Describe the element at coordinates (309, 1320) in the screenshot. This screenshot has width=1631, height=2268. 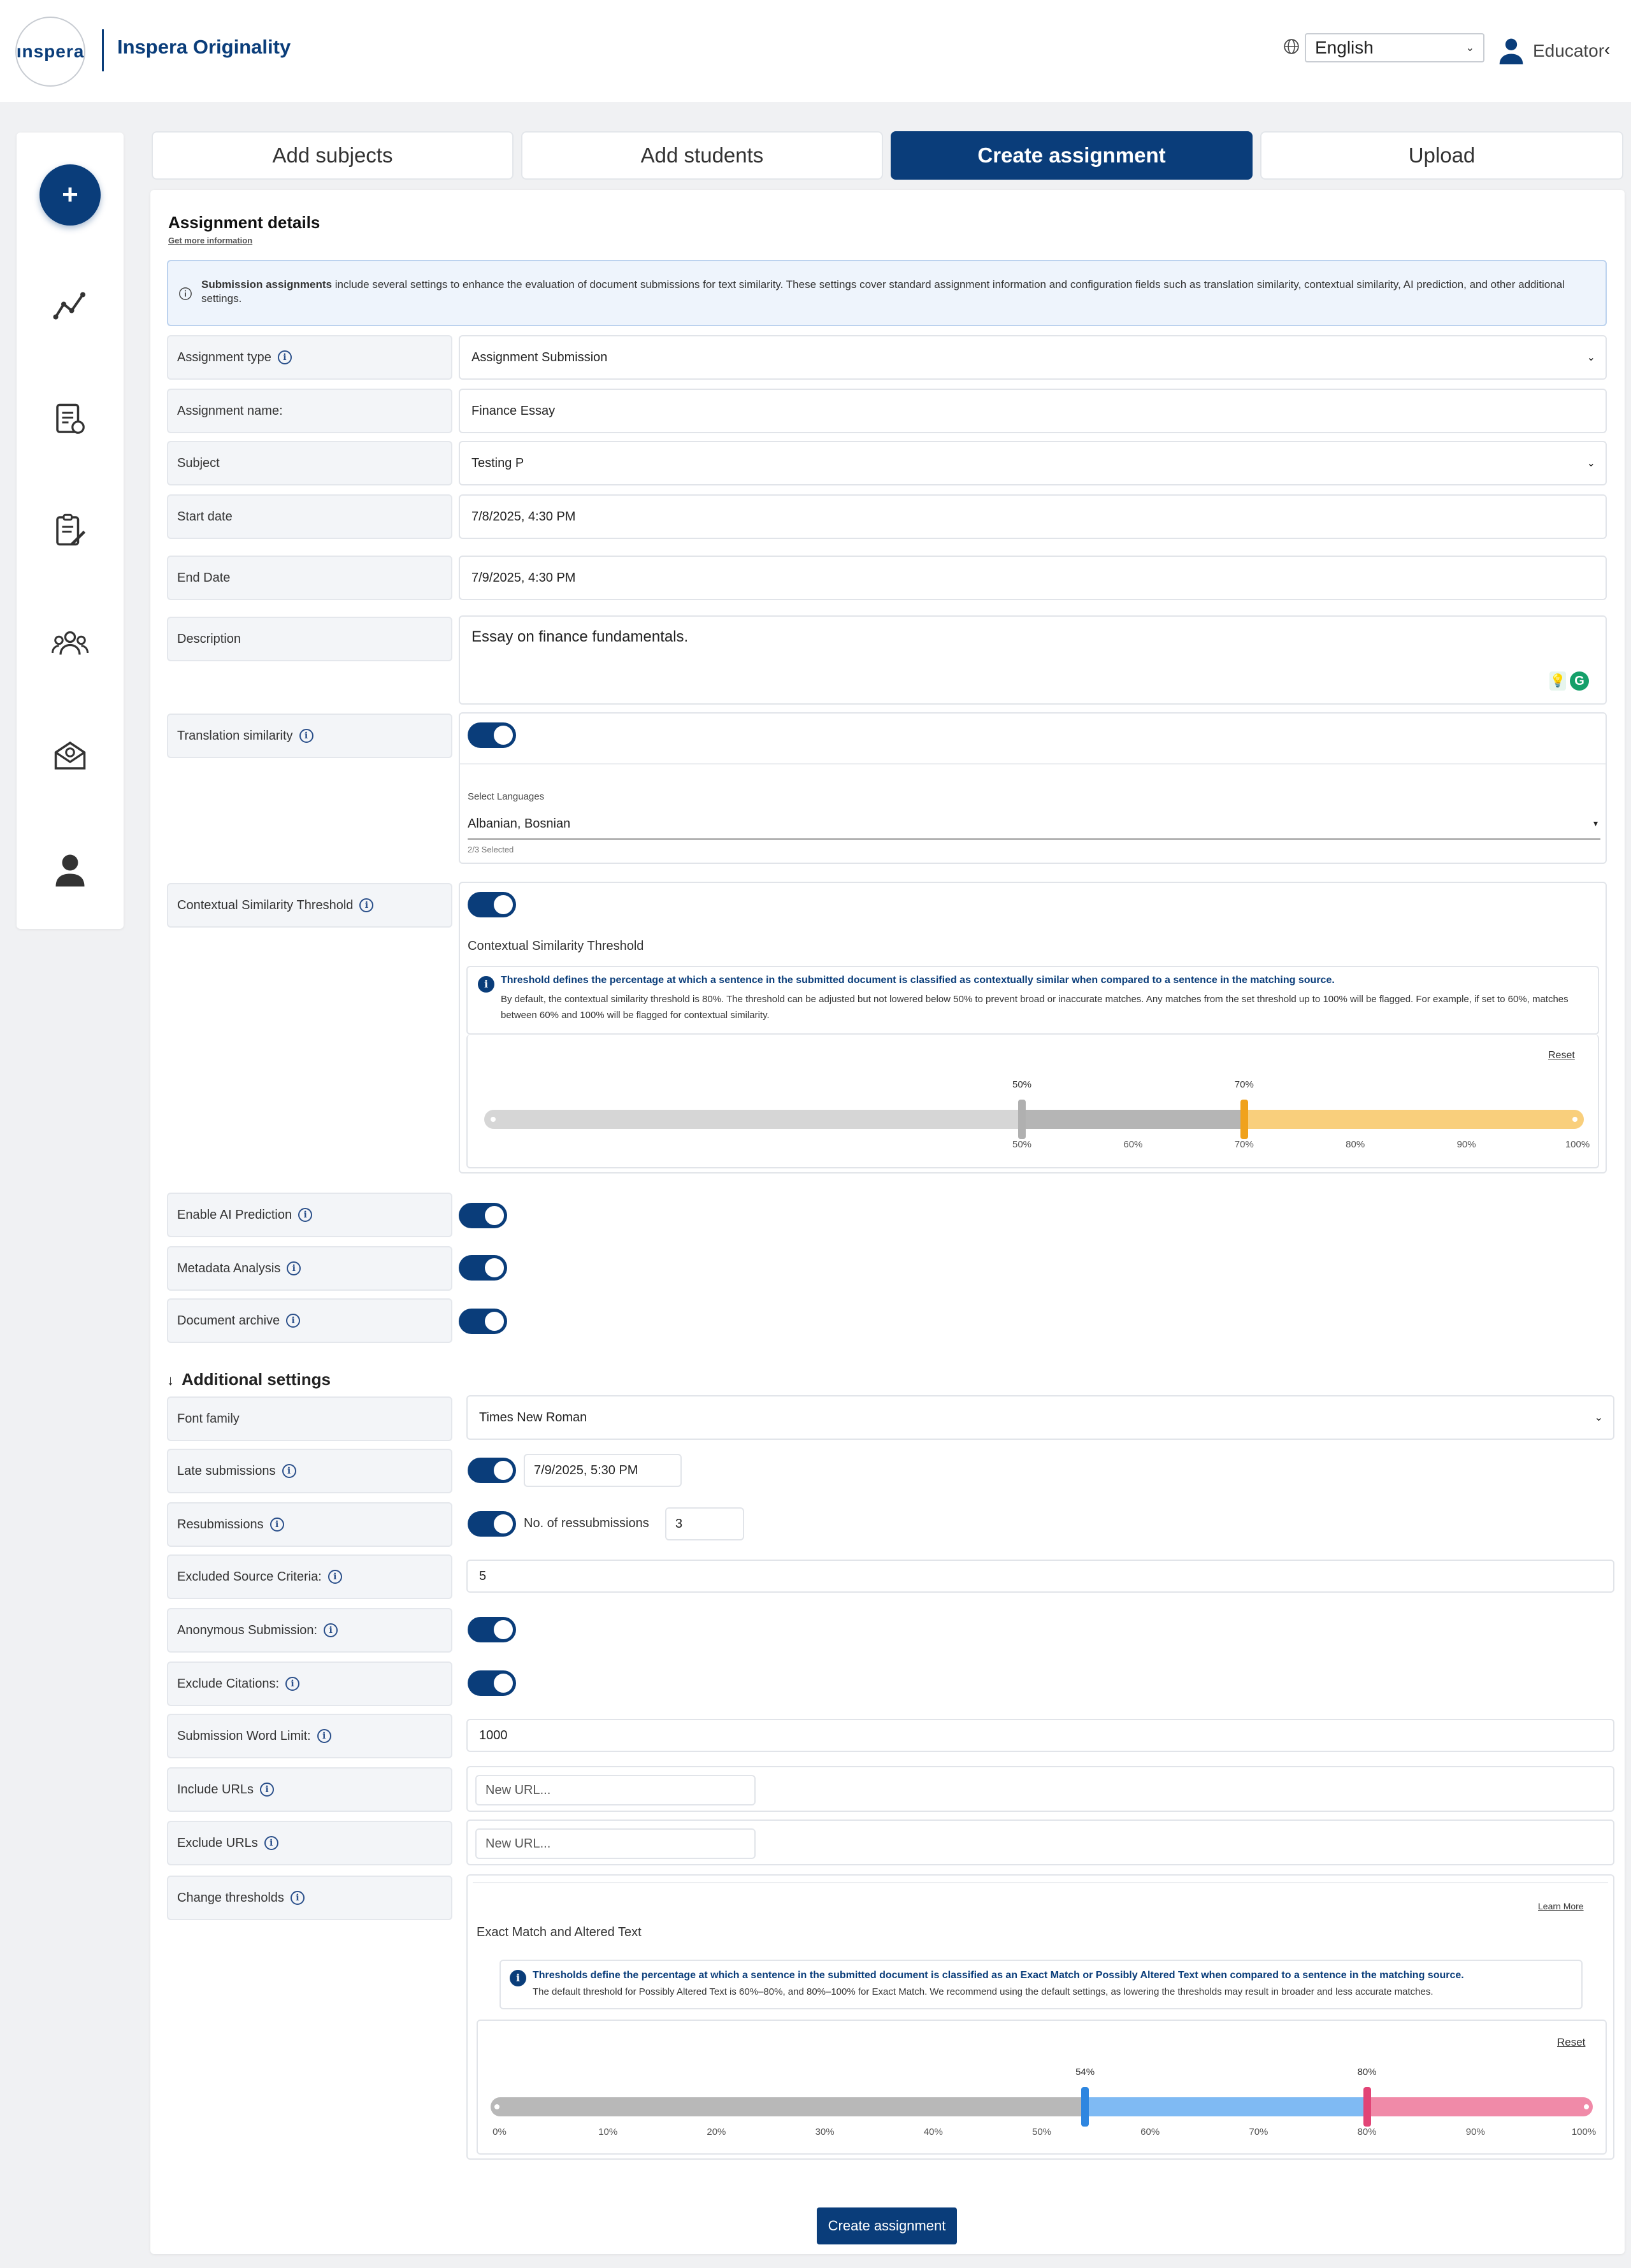
I see `document-archive-label: Document archive i` at that location.